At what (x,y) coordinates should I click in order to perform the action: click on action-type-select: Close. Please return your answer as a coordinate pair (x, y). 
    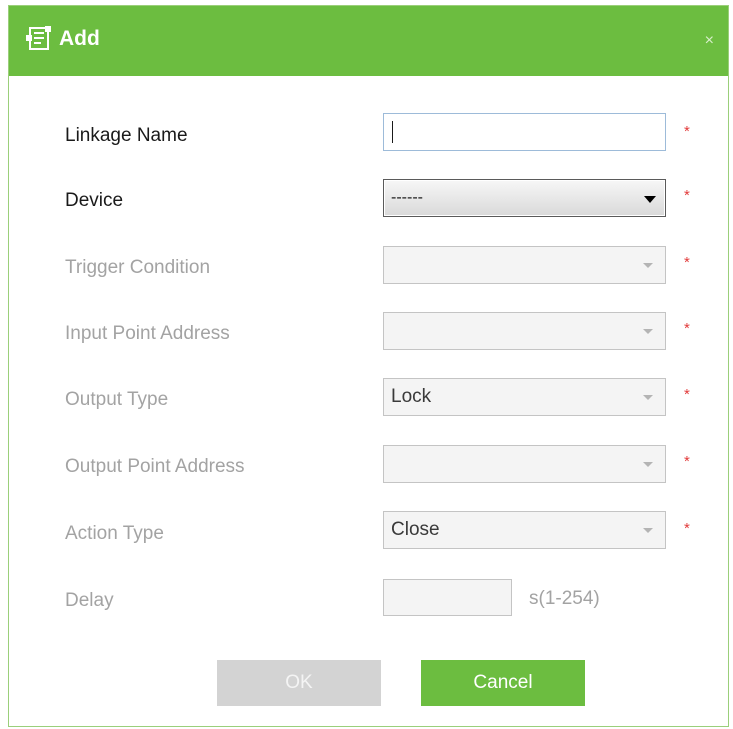
    Looking at the image, I should click on (524, 530).